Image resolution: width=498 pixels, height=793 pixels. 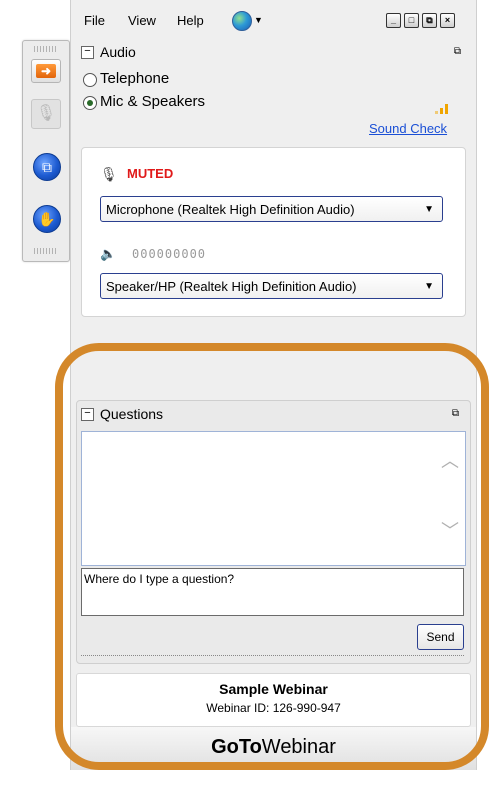 I want to click on sound-check-link: Sound Check, so click(x=408, y=128).